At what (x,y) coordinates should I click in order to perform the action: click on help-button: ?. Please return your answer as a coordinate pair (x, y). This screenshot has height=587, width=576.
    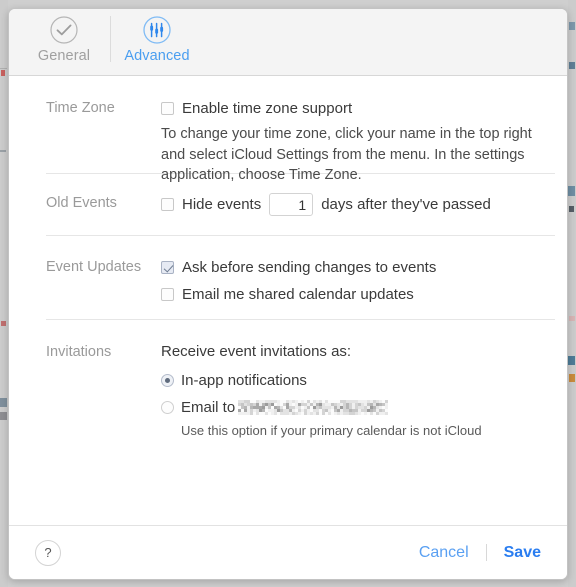
    Looking at the image, I should click on (48, 552).